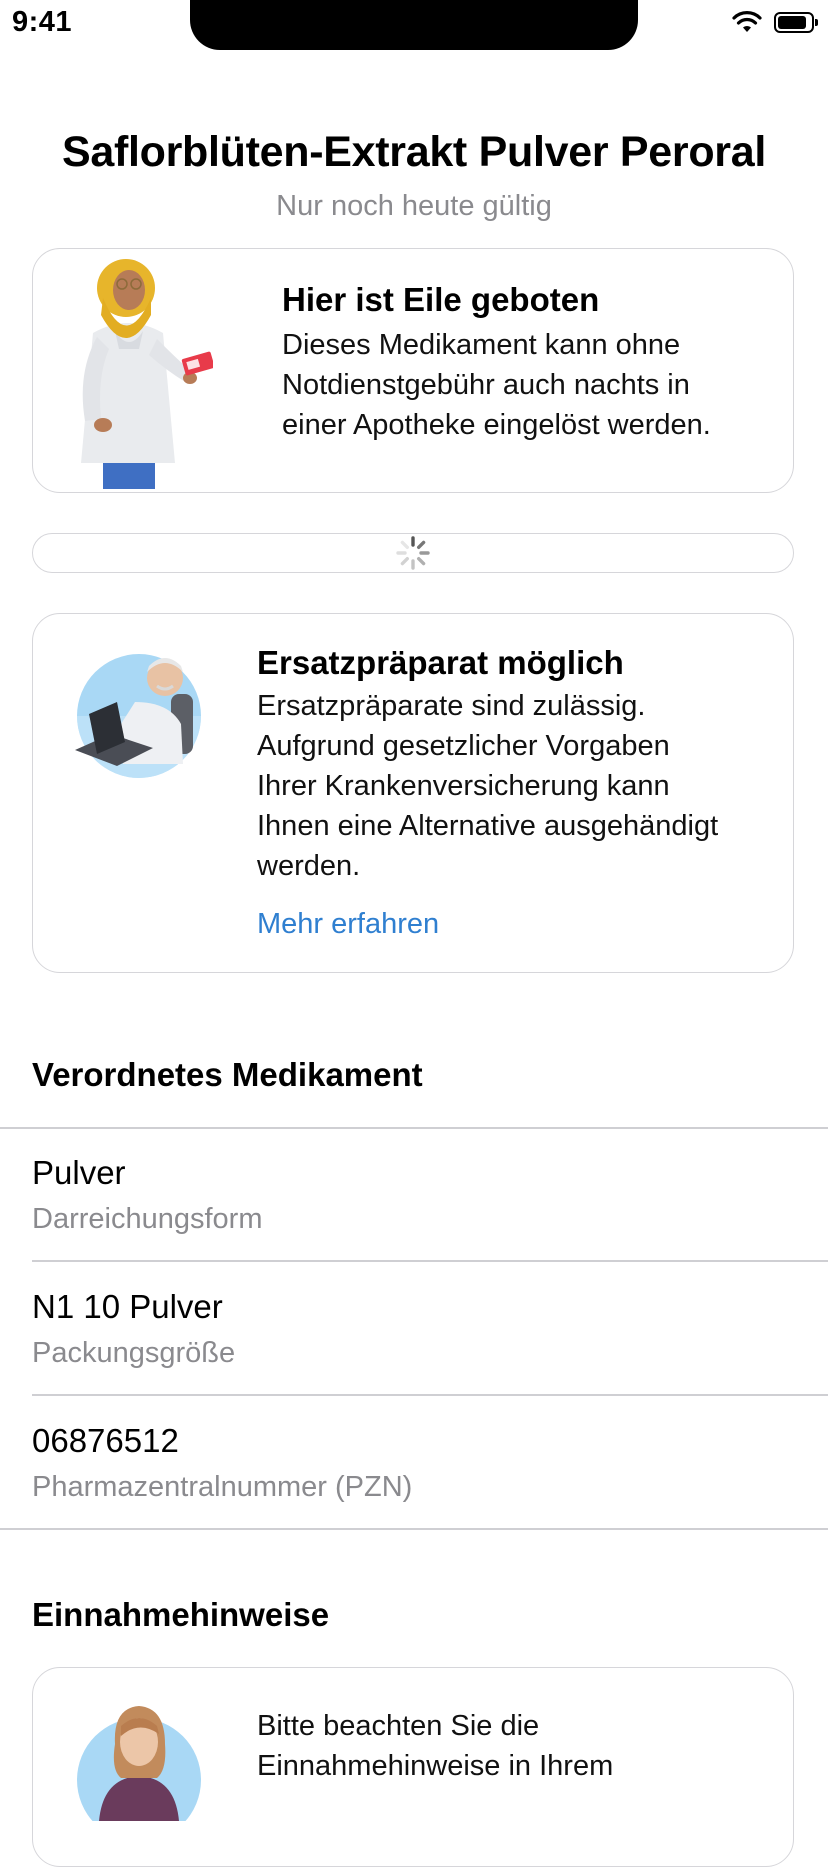 The image size is (828, 1867). I want to click on pzn-value: 06876512, so click(105, 1440).